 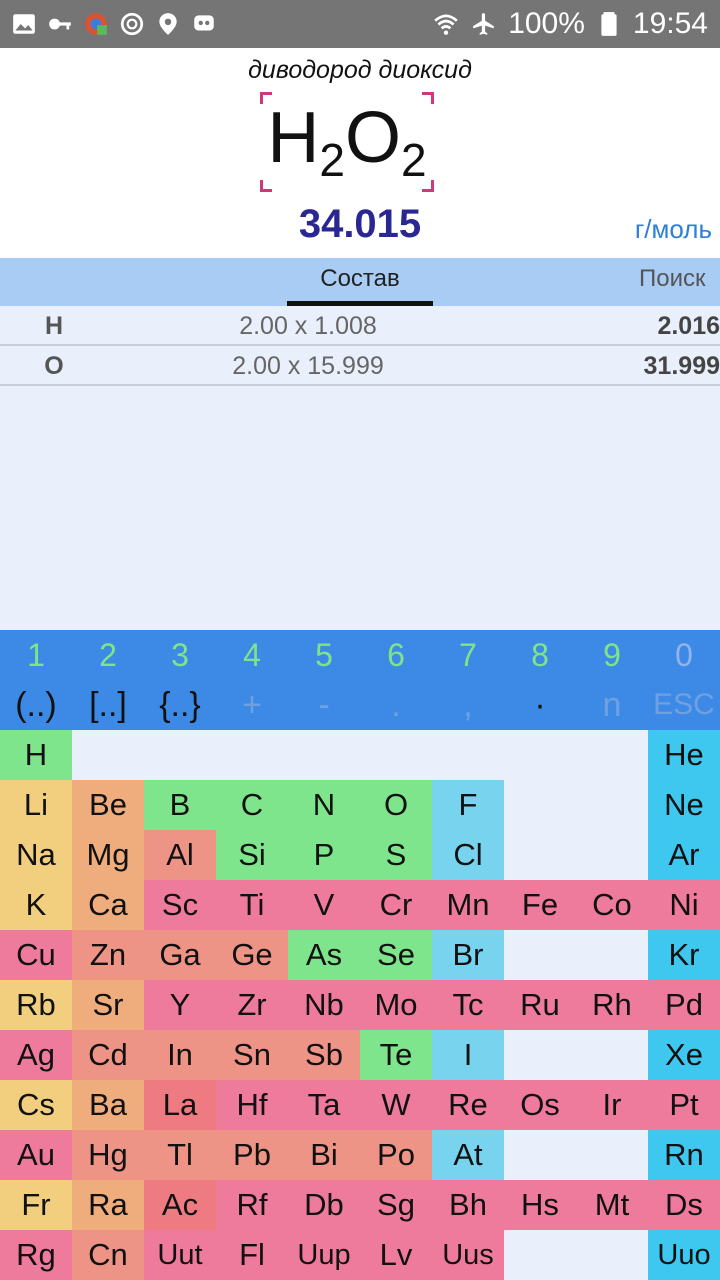 What do you see at coordinates (540, 655) in the screenshot?
I see `key-digit-8: 8` at bounding box center [540, 655].